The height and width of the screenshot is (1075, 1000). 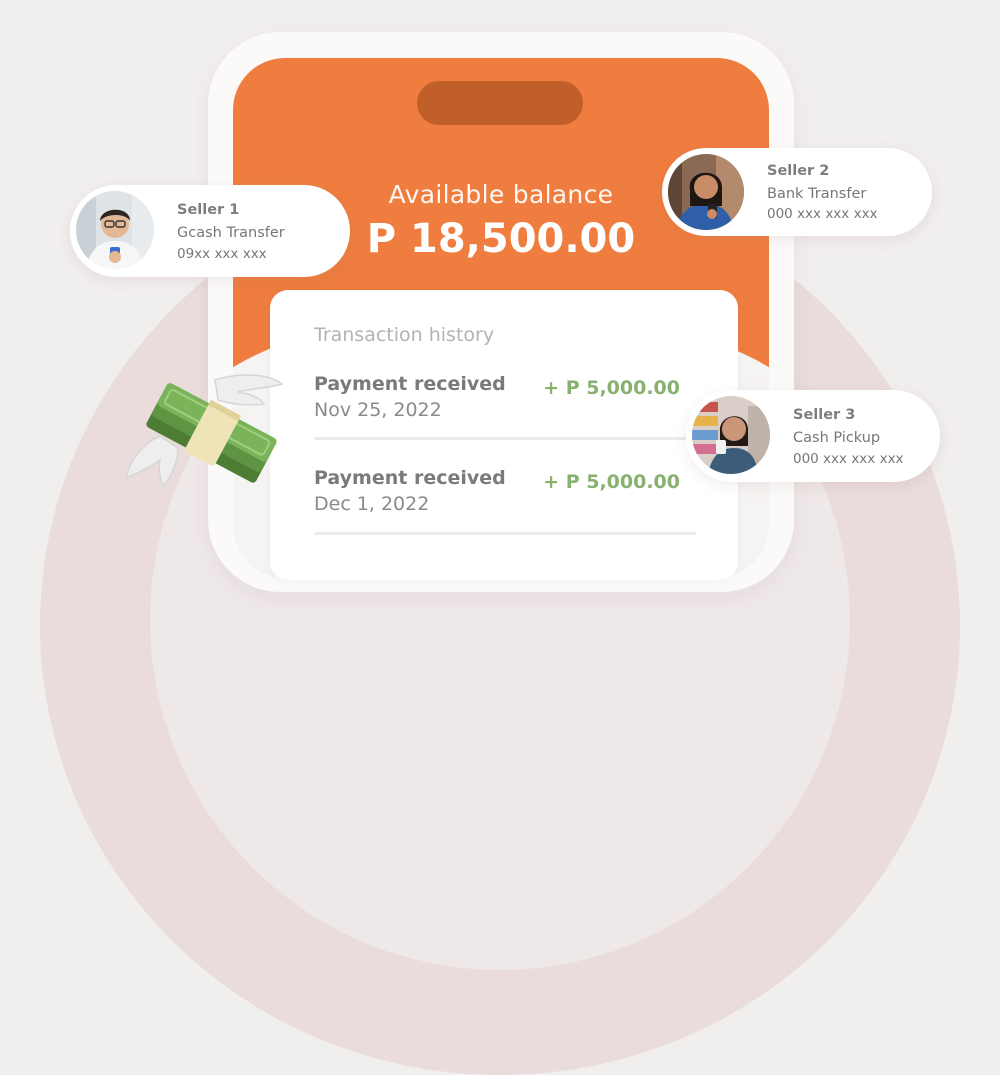 I want to click on seller-payment-method: Cash Pickup, so click(x=837, y=438).